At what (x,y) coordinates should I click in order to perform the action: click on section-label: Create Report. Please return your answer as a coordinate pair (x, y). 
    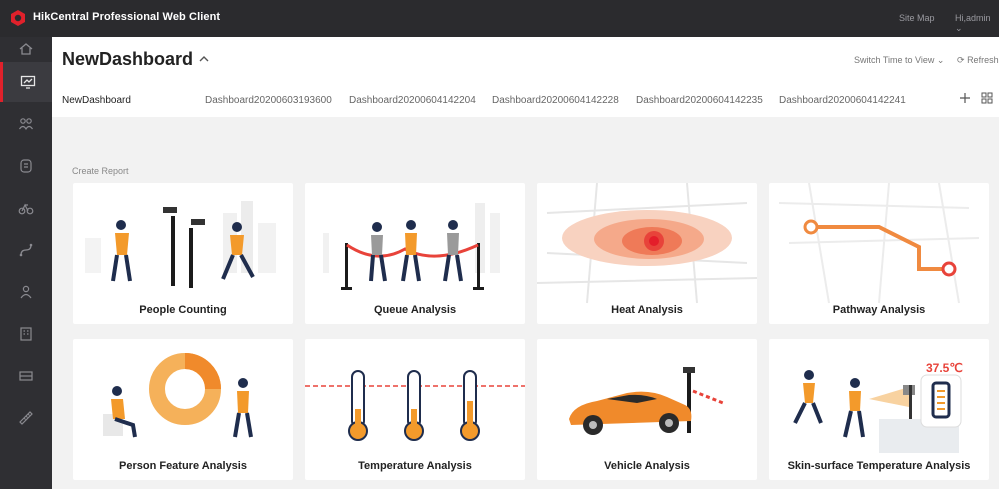
    Looking at the image, I should click on (100, 171).